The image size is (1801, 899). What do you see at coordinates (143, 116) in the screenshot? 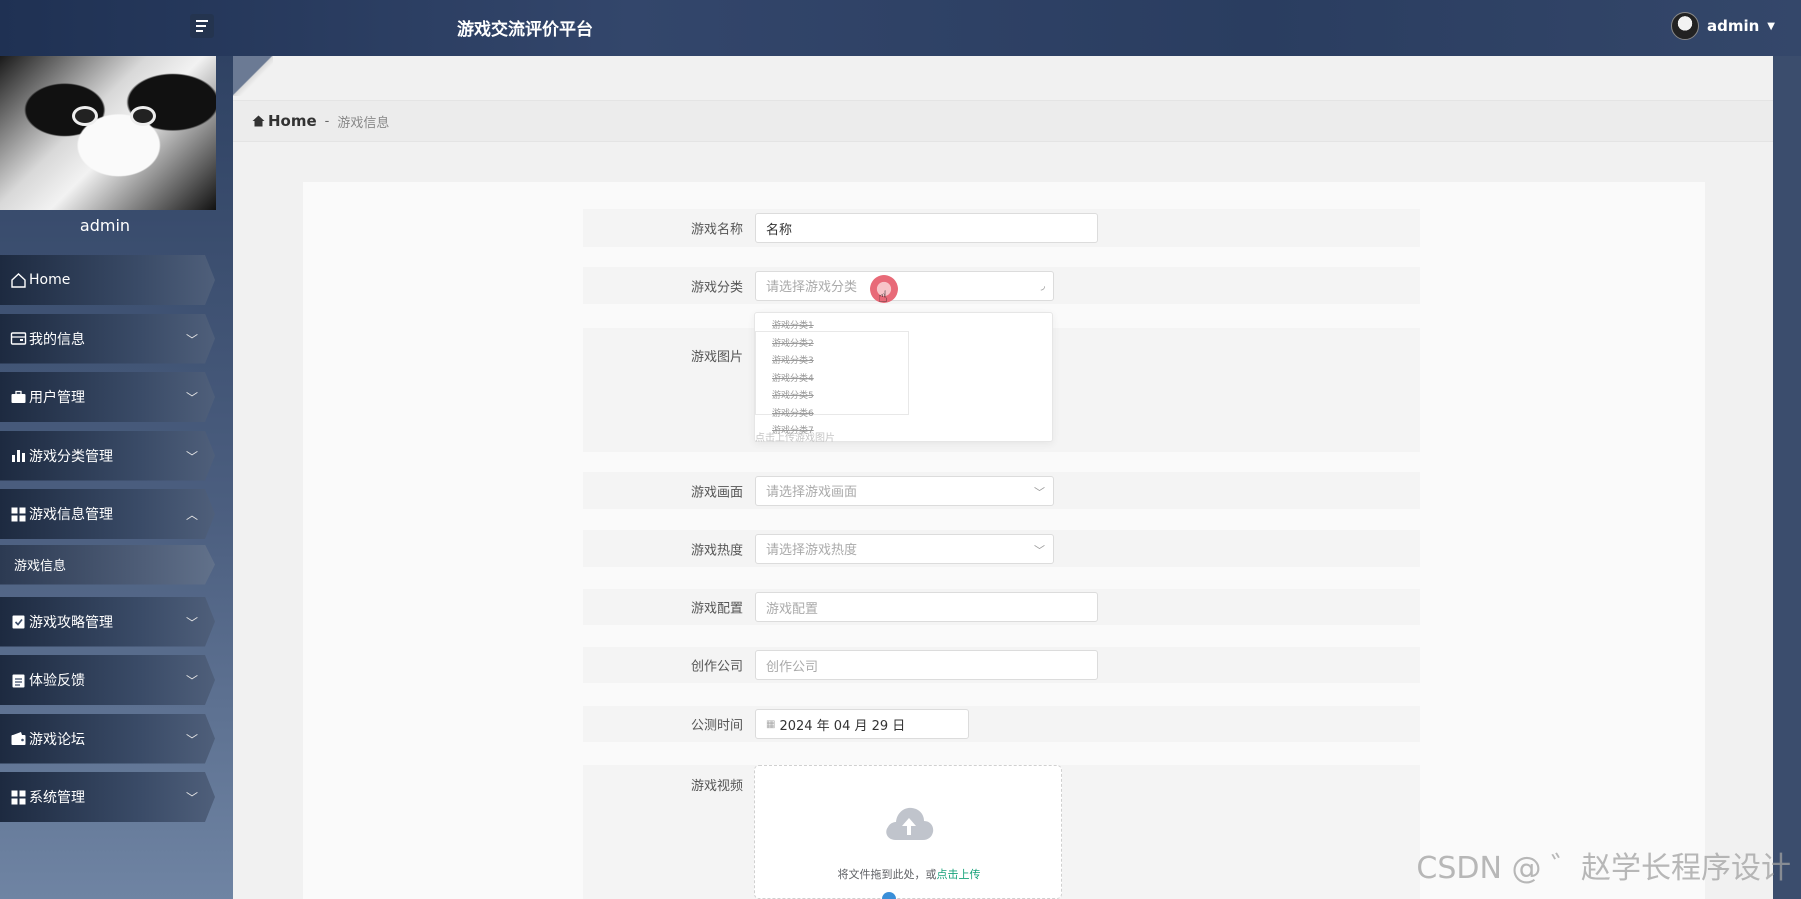
I see `eye-right` at bounding box center [143, 116].